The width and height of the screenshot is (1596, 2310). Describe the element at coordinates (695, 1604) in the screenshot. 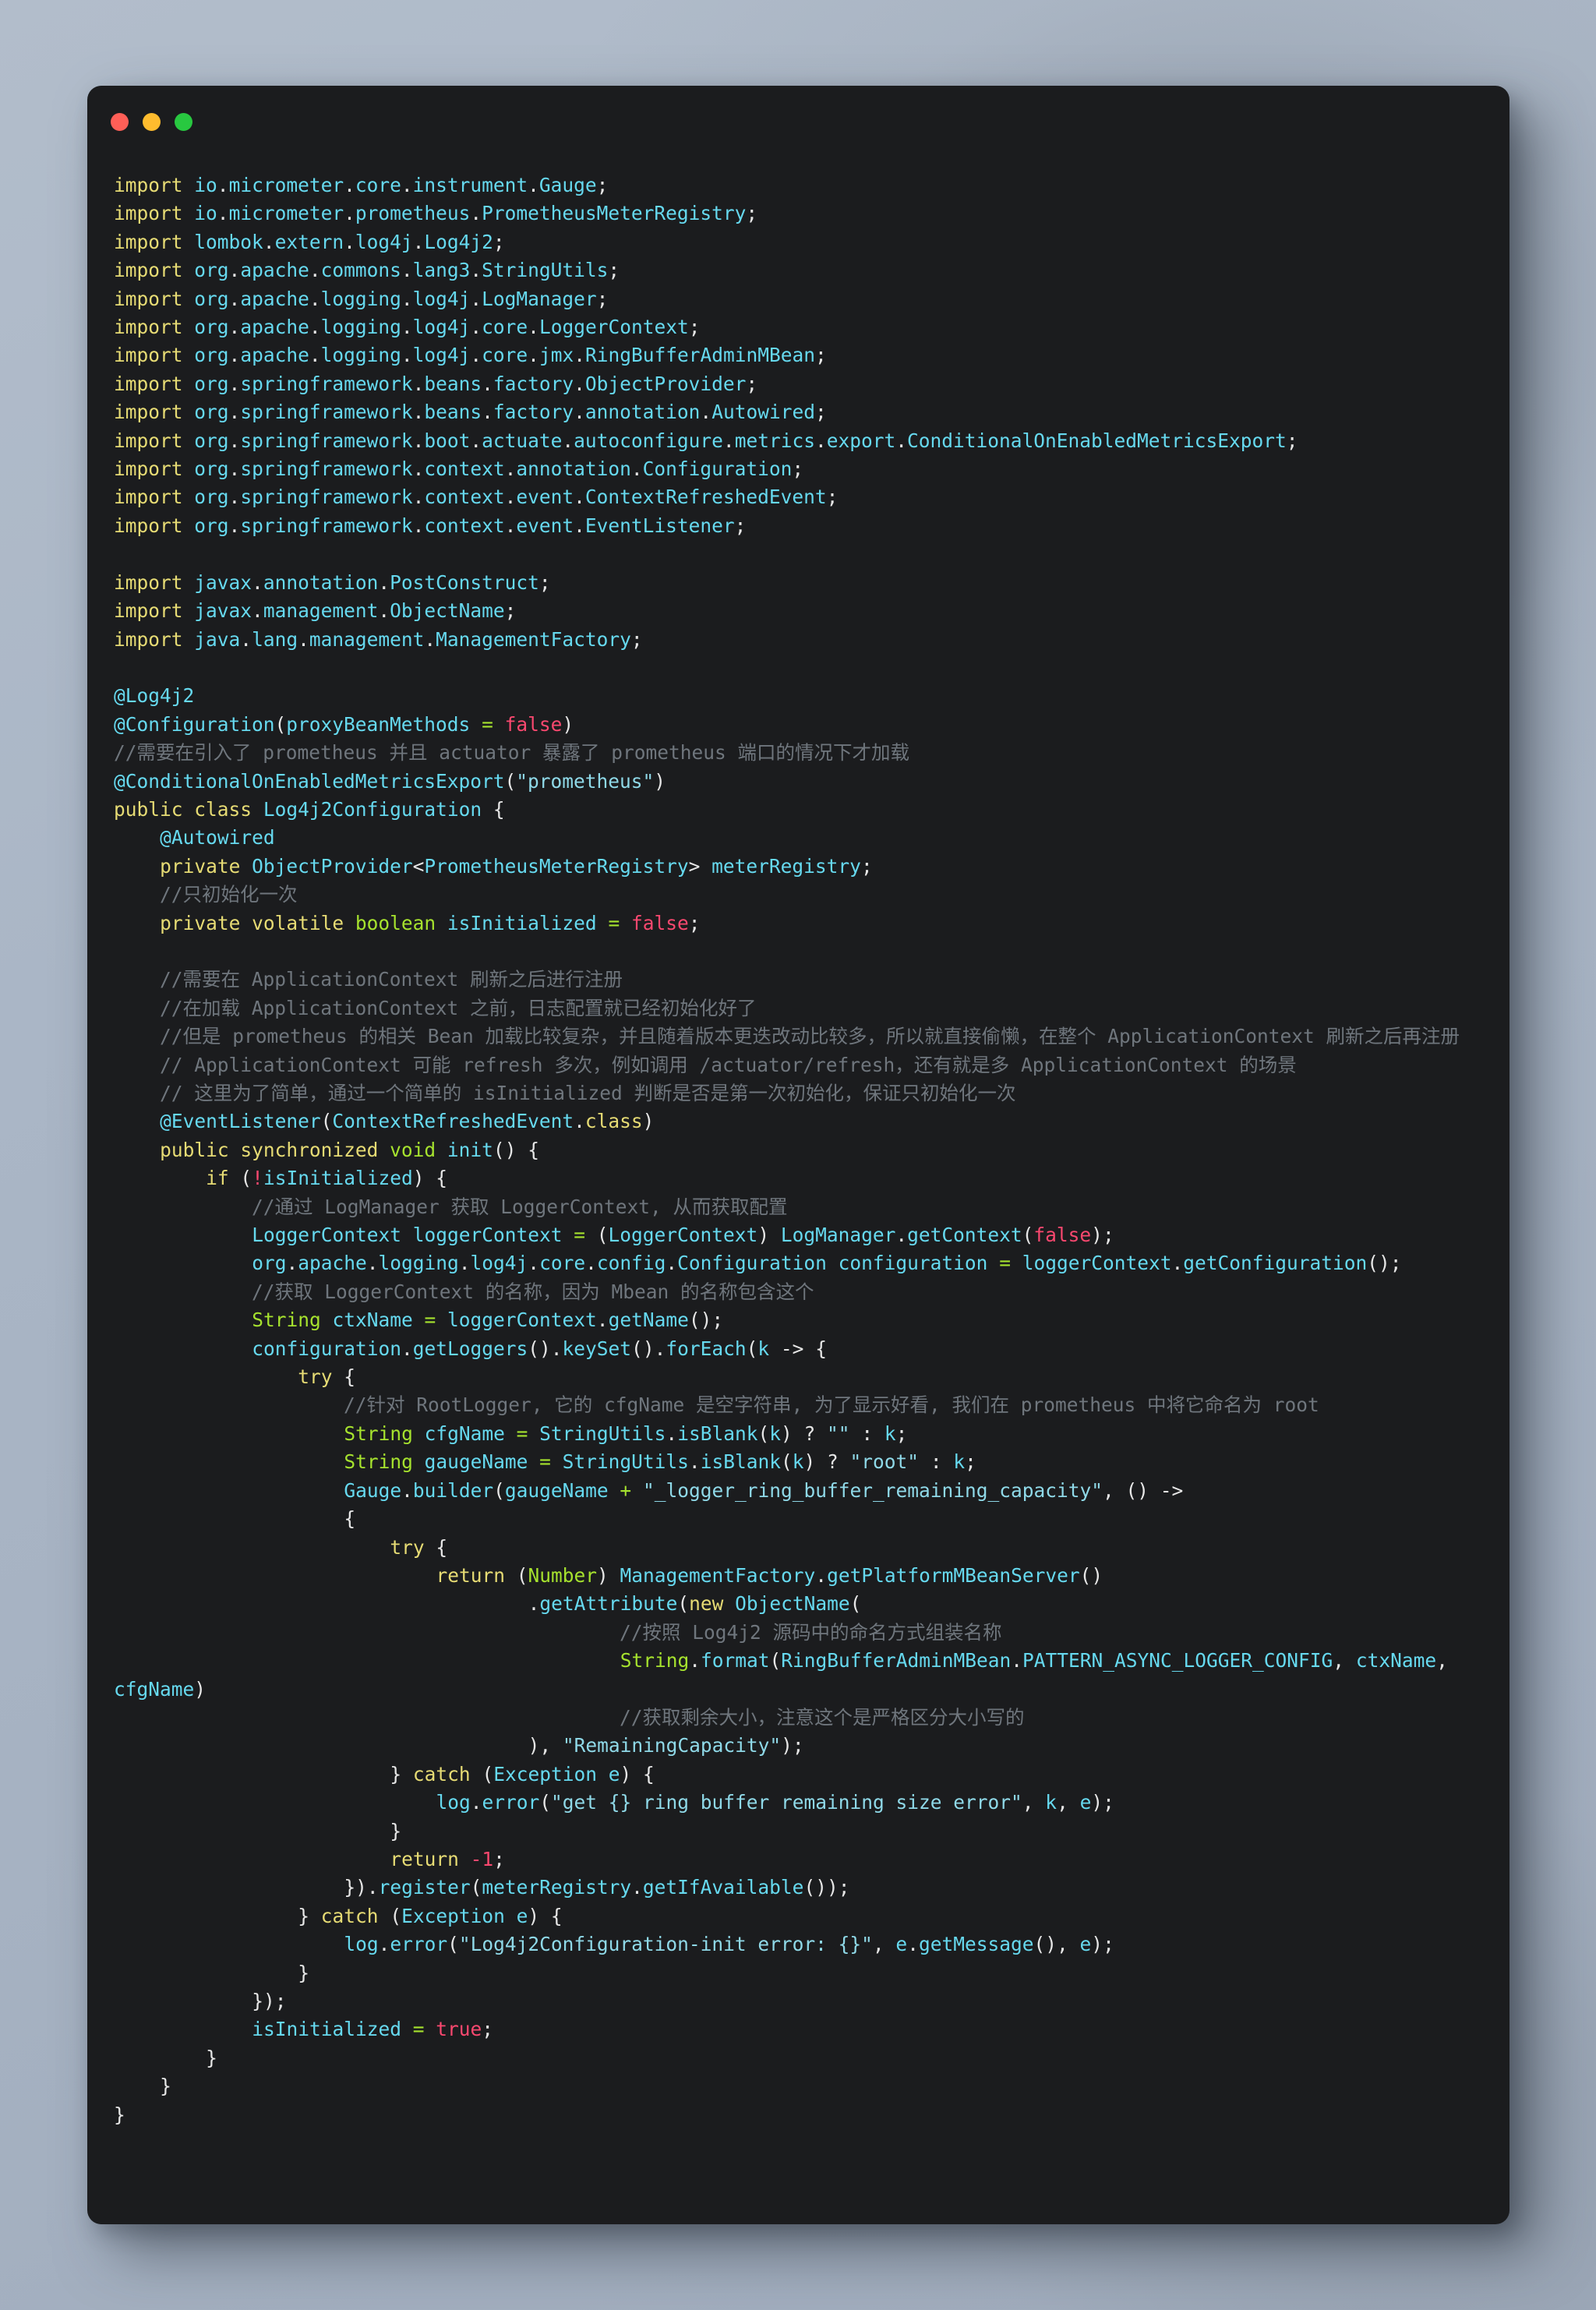

I see `code-line: .getAttribute(new ObjectName(` at that location.